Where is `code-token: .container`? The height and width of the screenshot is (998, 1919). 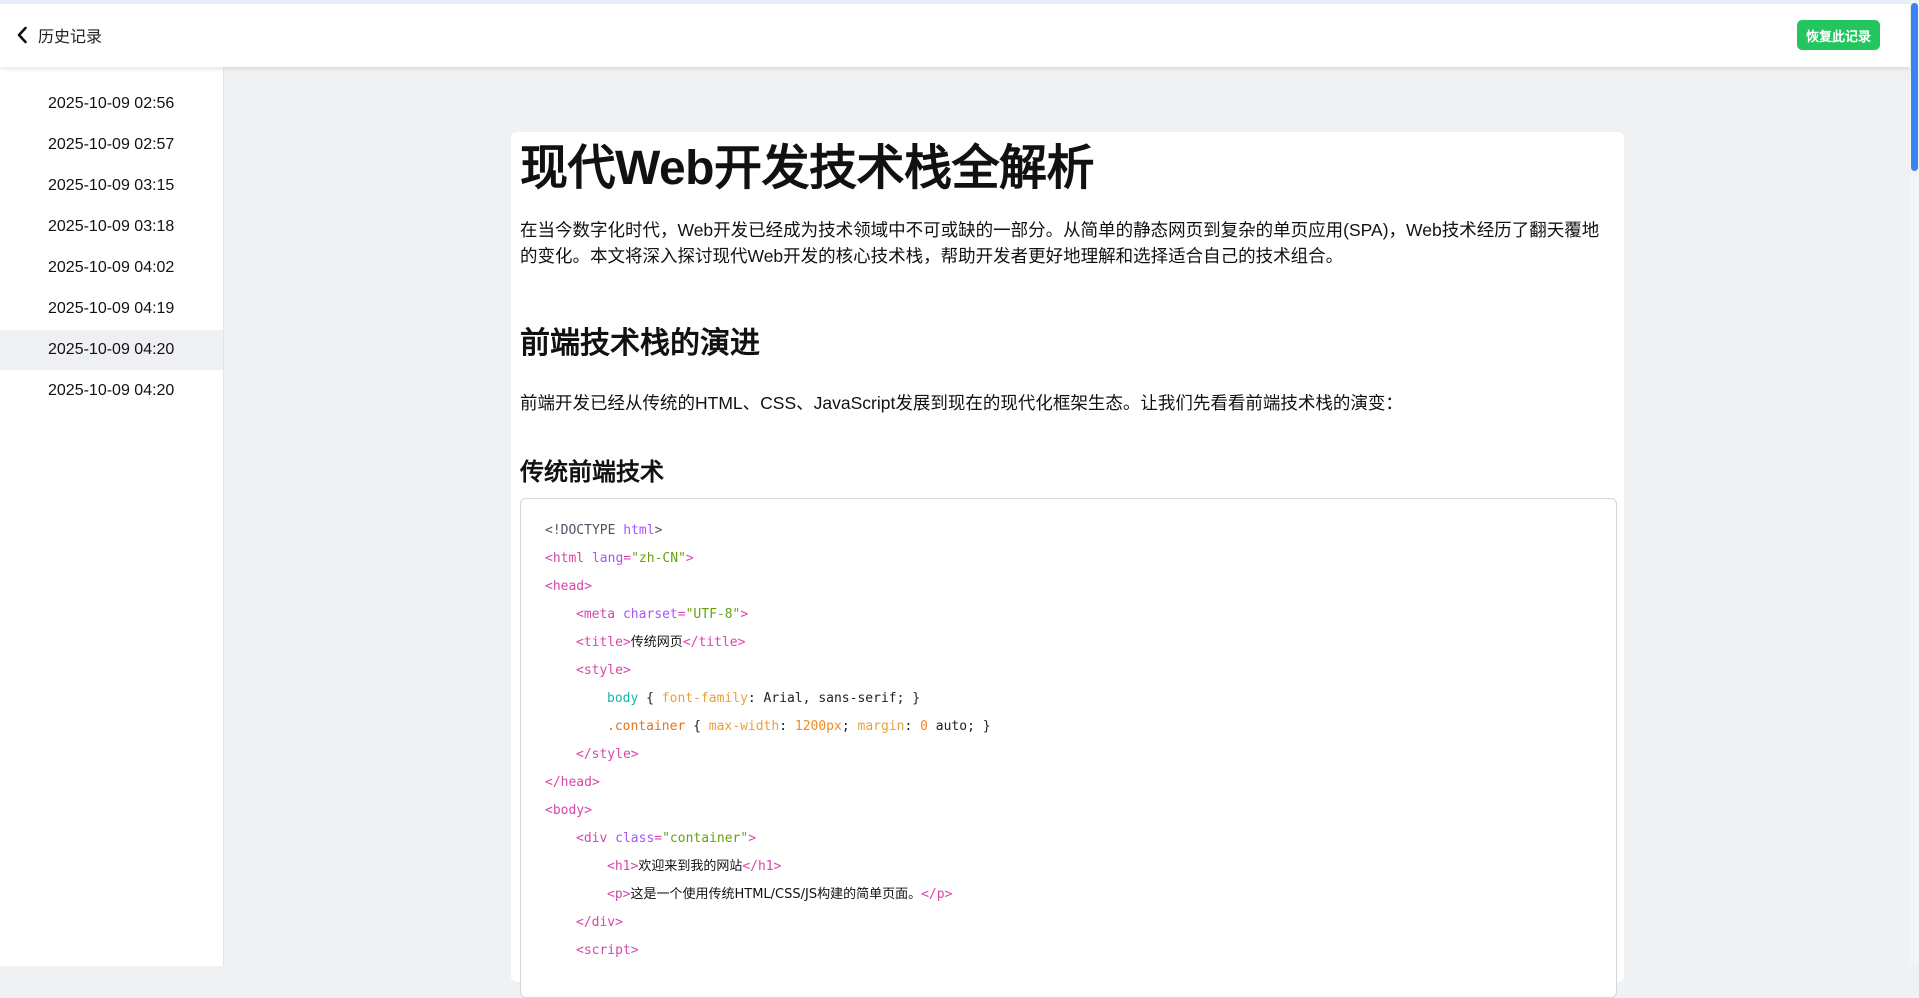
code-token: .container is located at coordinates (646, 726).